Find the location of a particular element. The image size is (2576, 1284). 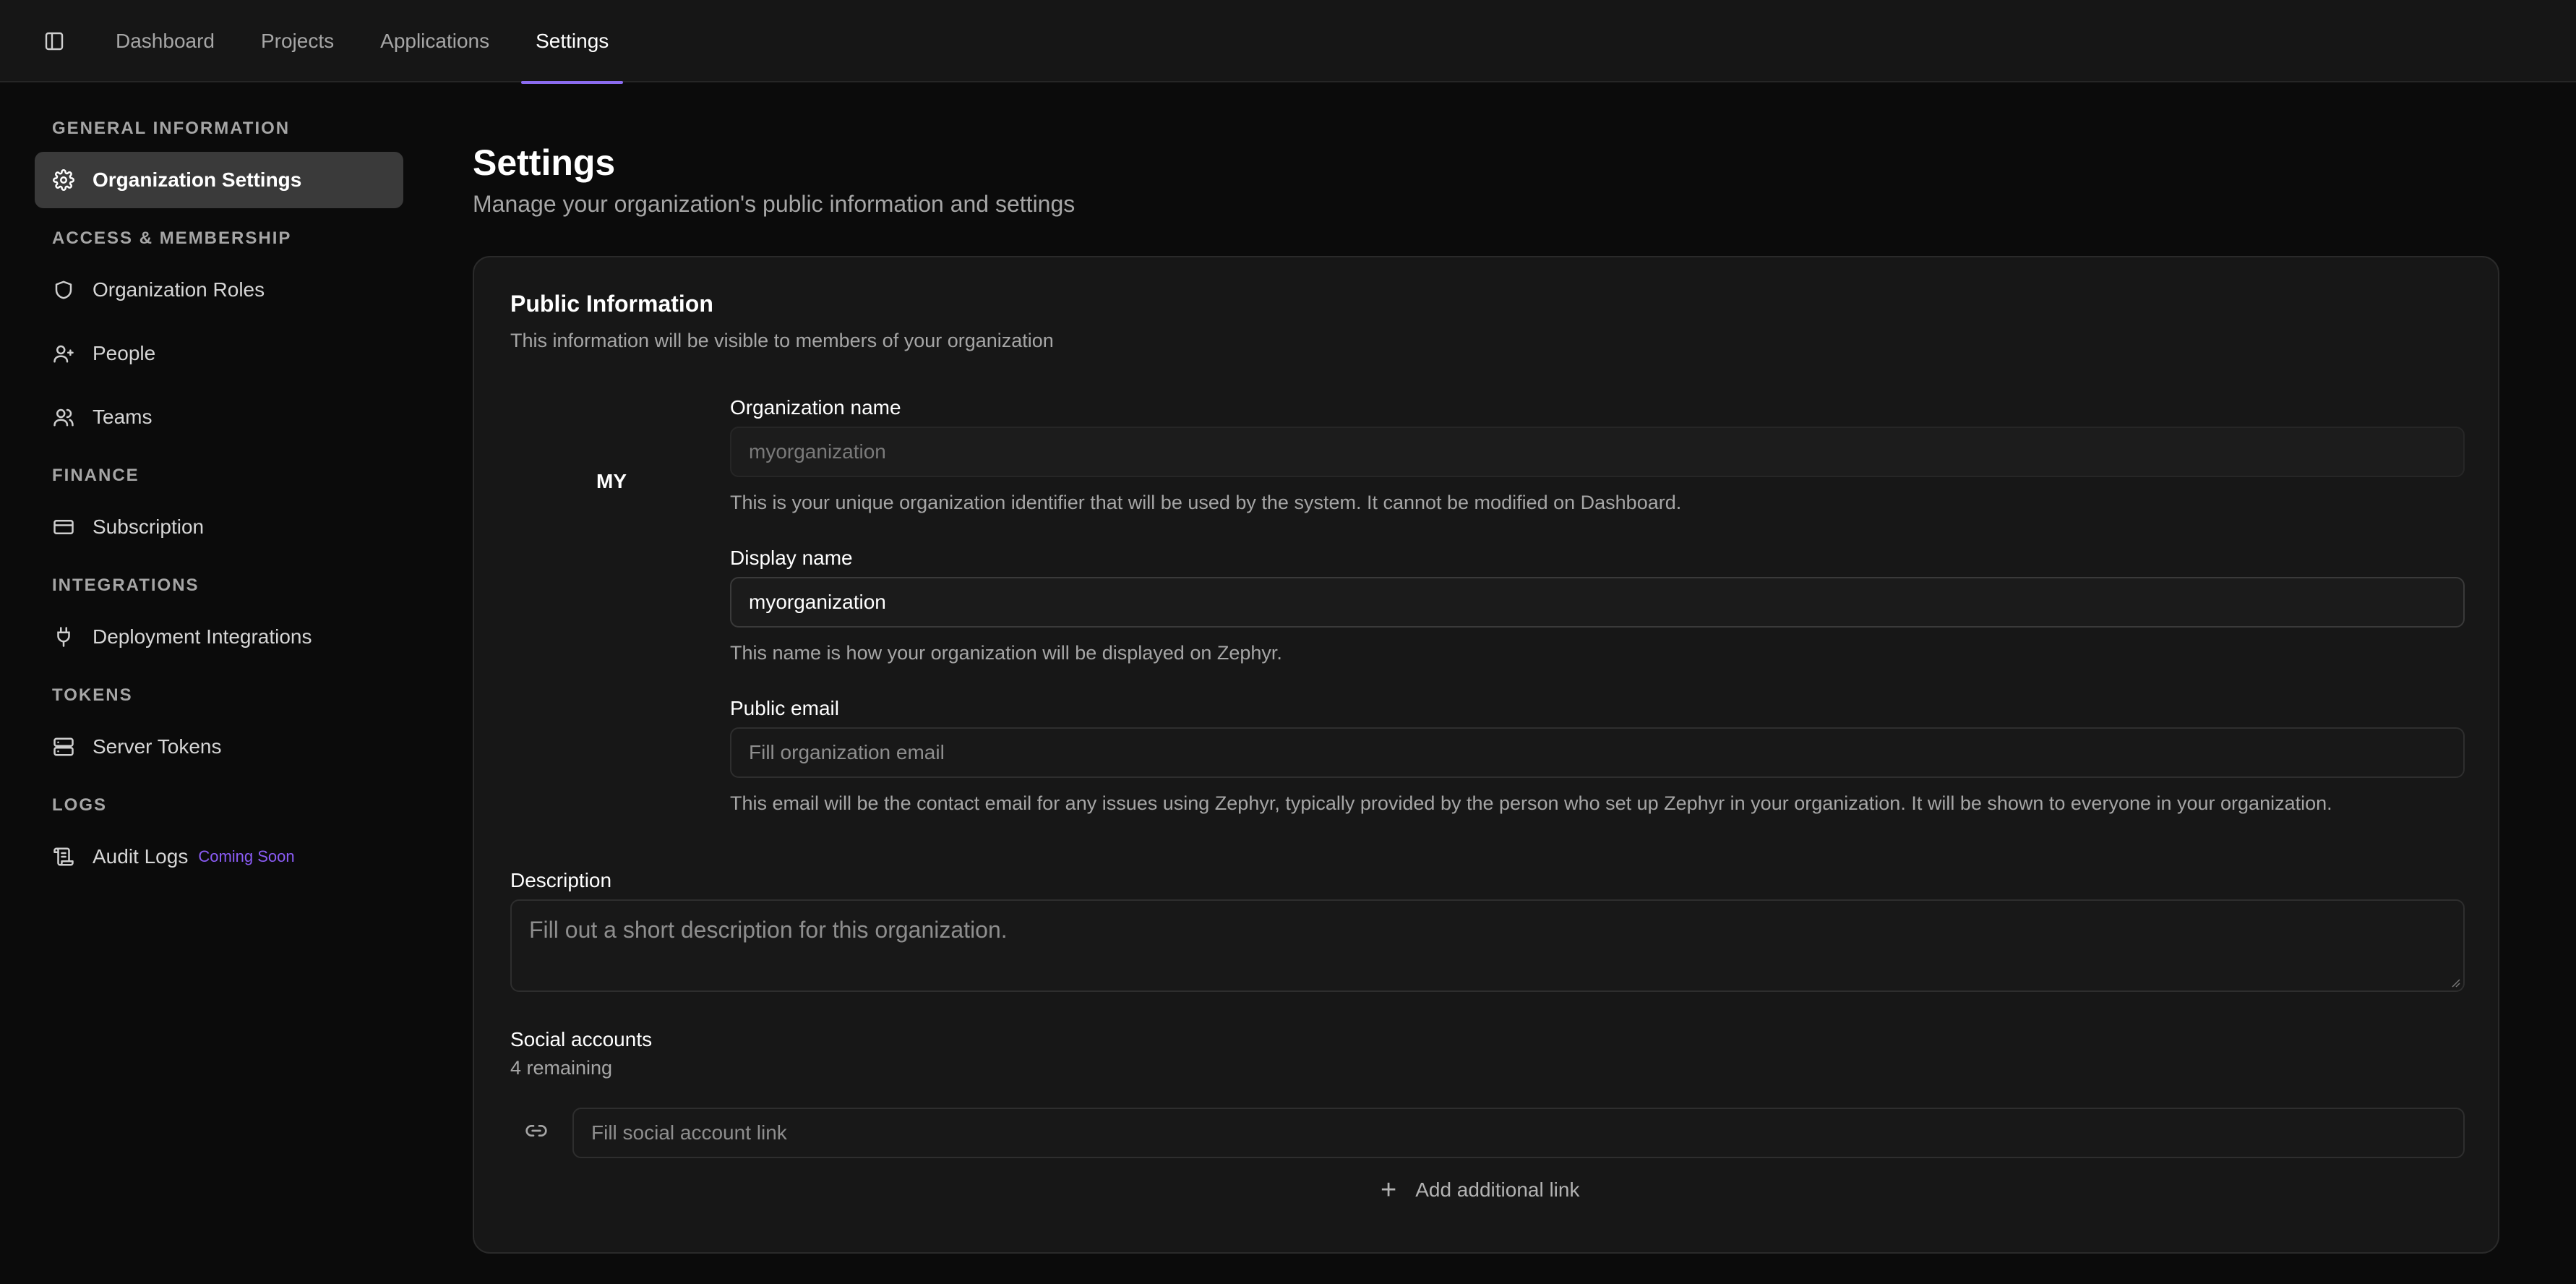

sidebar-item-label: Audit Logs is located at coordinates (141, 856).